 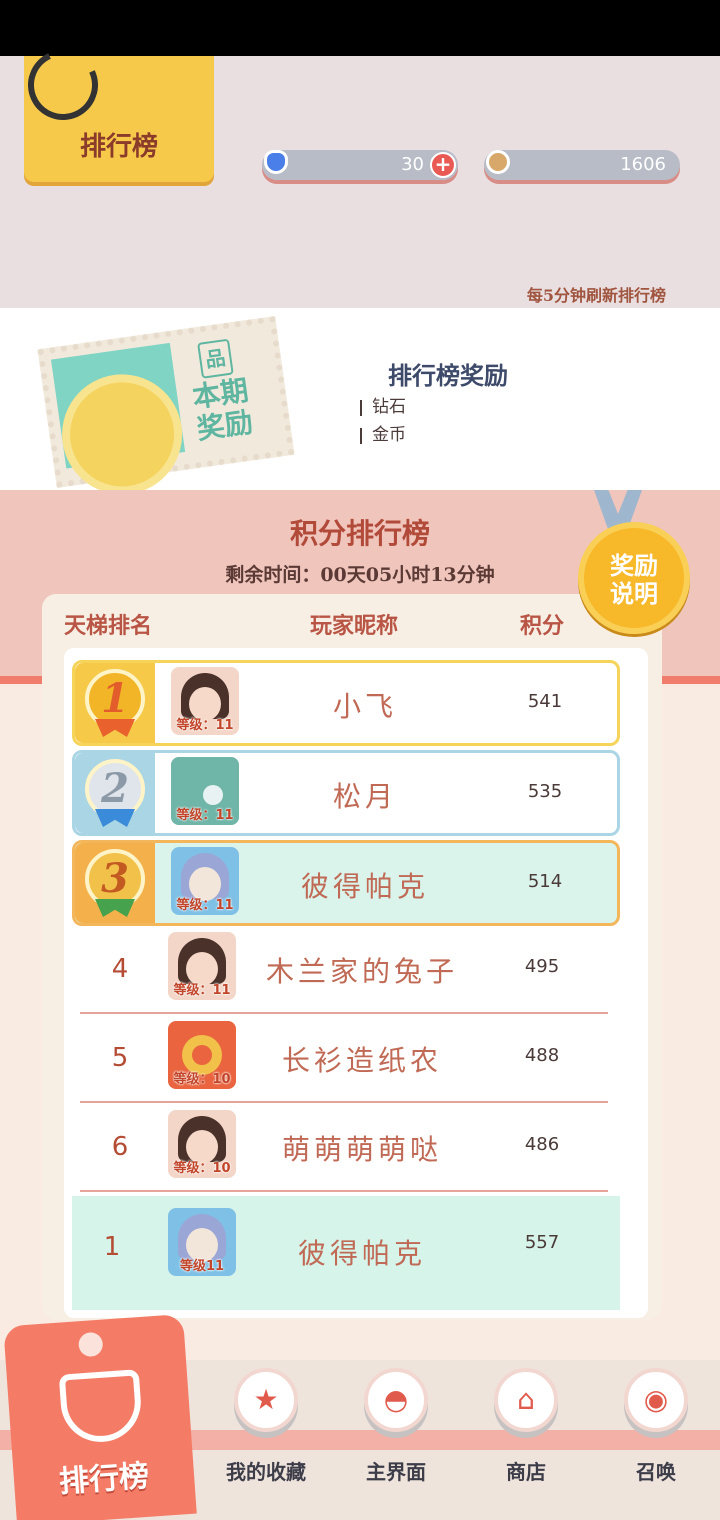 What do you see at coordinates (115, 703) in the screenshot?
I see `rank-cell: 1` at bounding box center [115, 703].